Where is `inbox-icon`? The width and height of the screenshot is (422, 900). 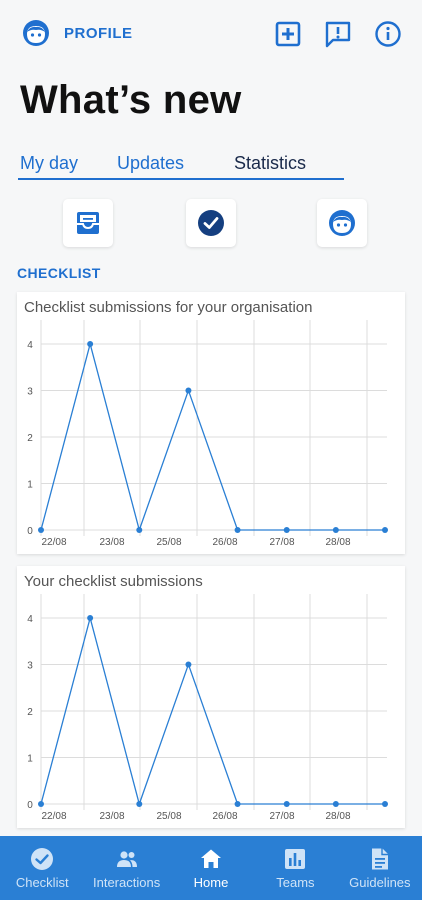 inbox-icon is located at coordinates (88, 223).